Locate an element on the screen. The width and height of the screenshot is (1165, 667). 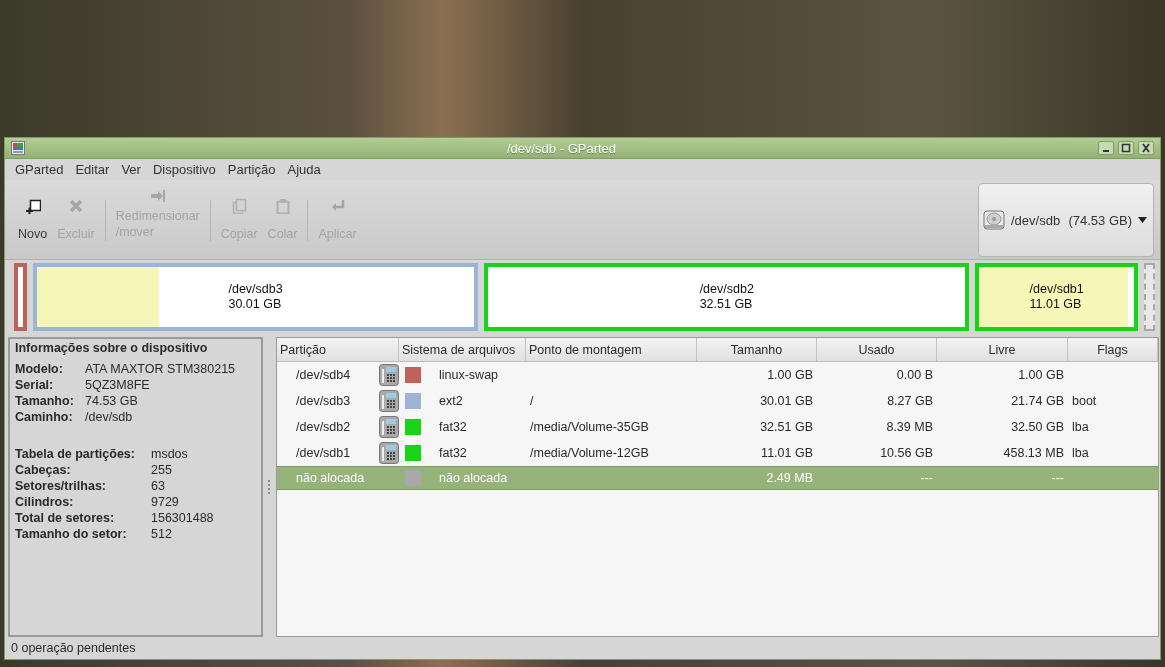
table-cell: 11.01 GB is located at coordinates (787, 453).